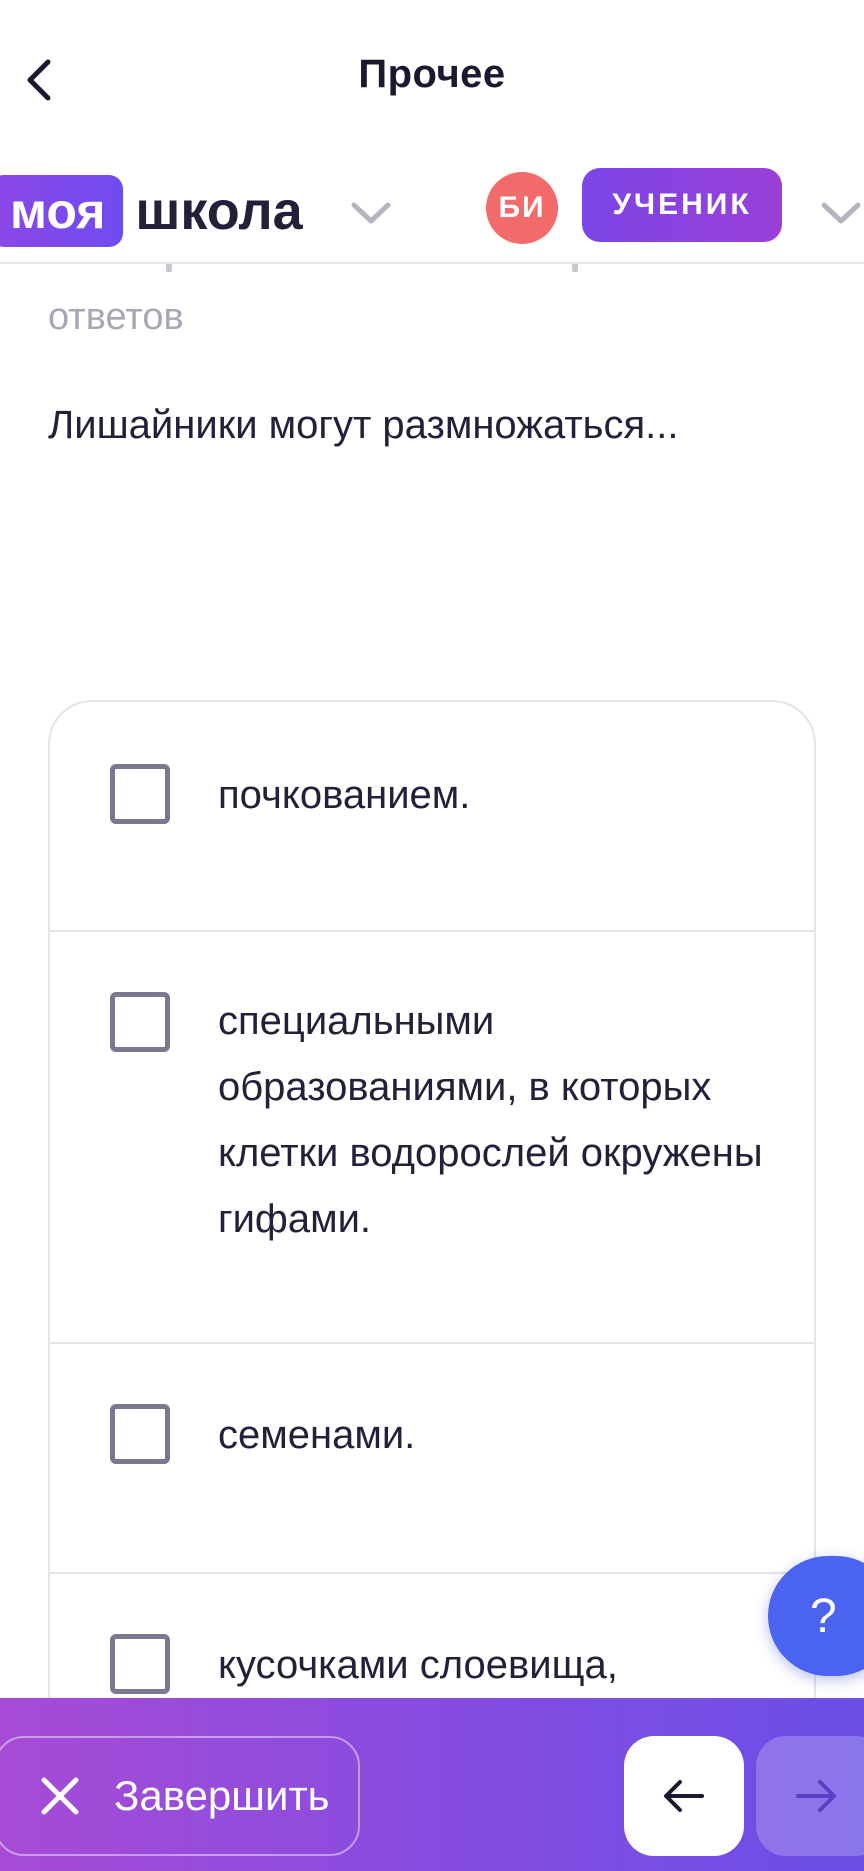  I want to click on answer-text: кусочками слоевища,, so click(418, 1665).